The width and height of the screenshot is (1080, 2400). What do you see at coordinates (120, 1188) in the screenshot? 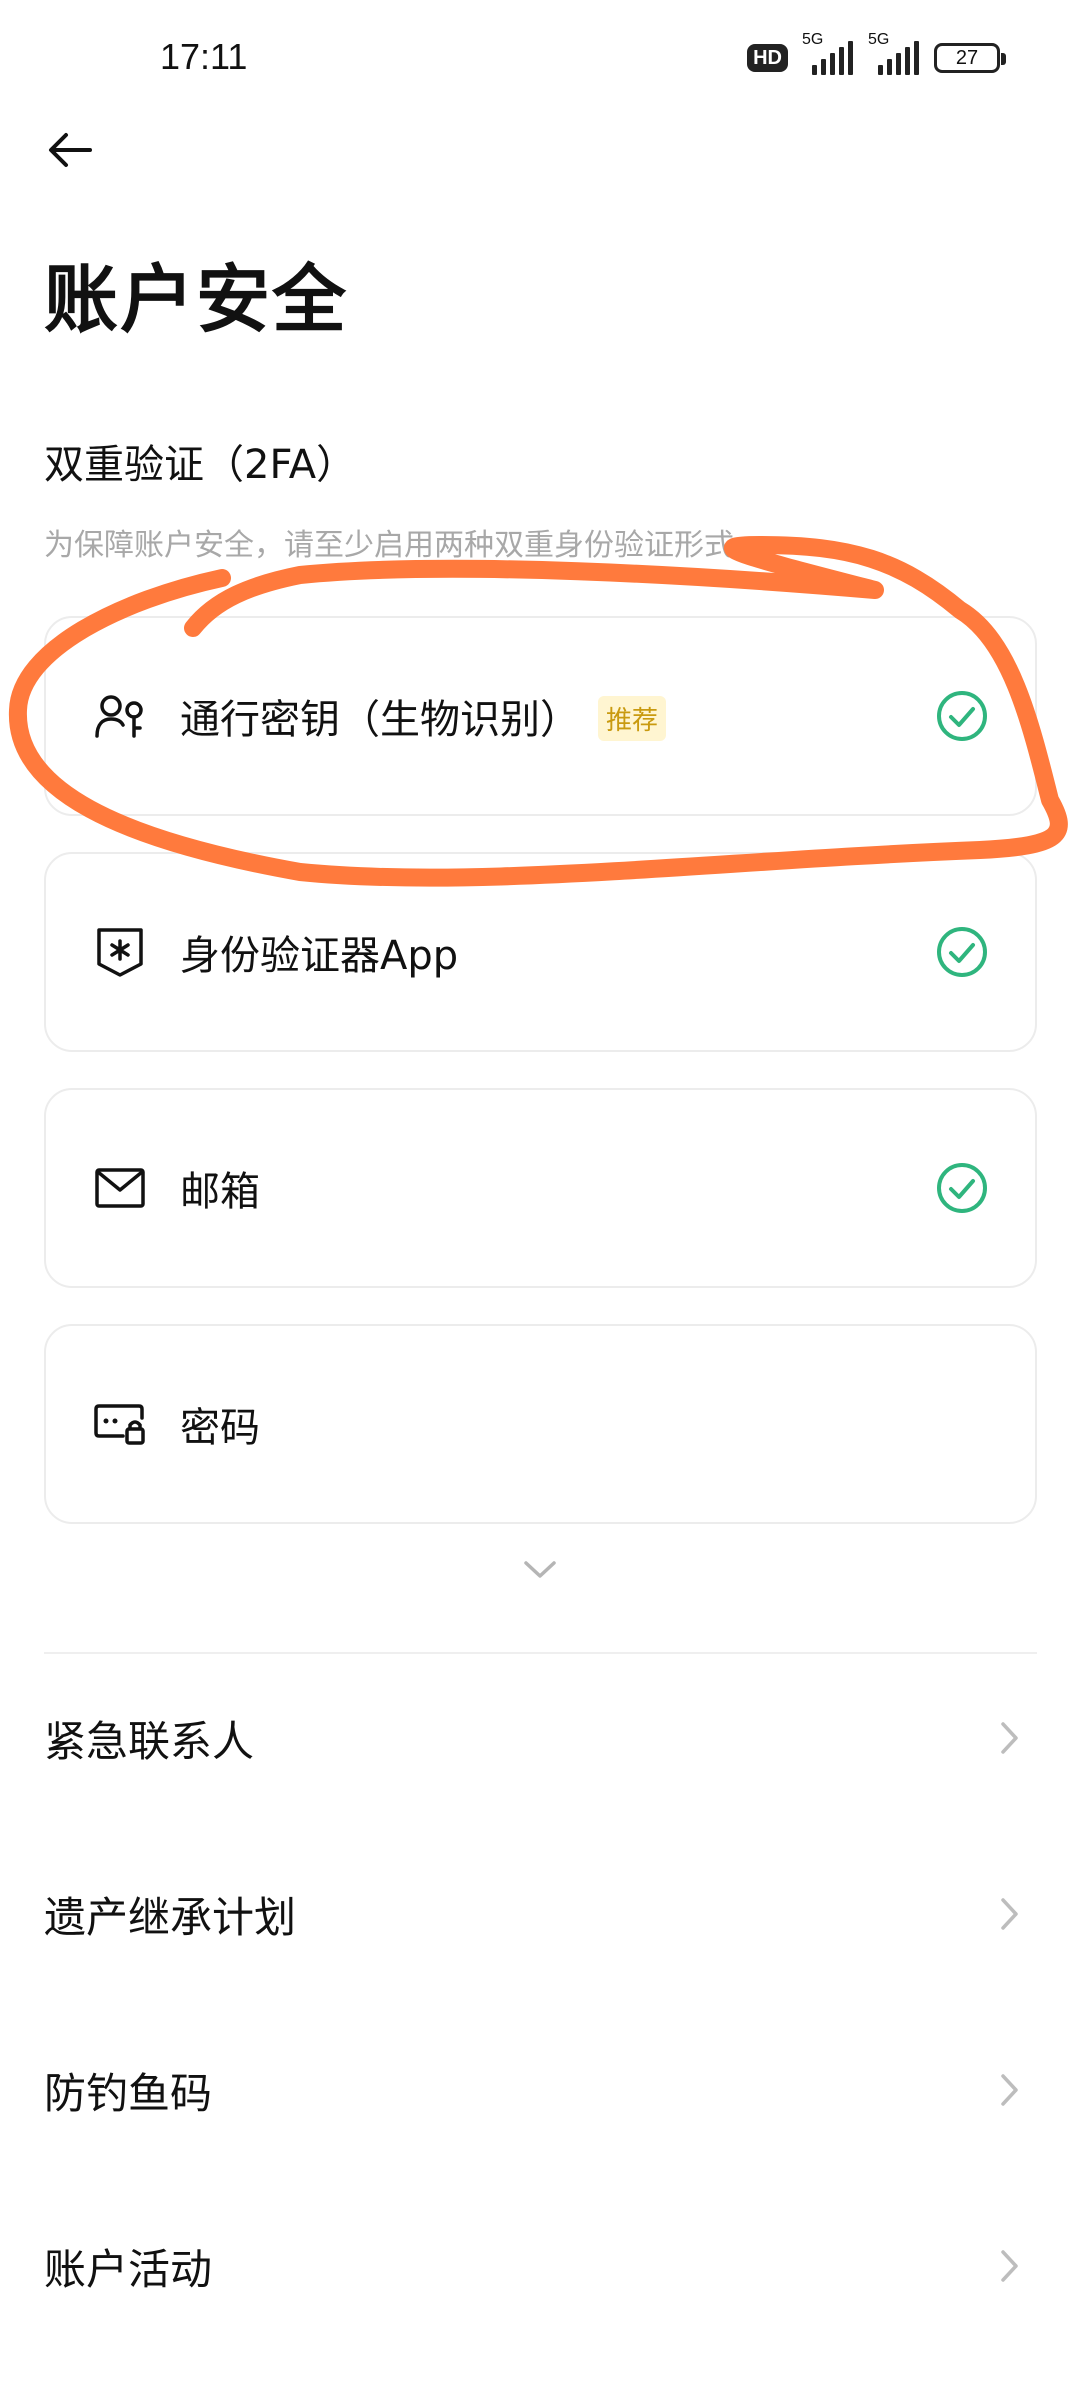
I see `mail-icon` at bounding box center [120, 1188].